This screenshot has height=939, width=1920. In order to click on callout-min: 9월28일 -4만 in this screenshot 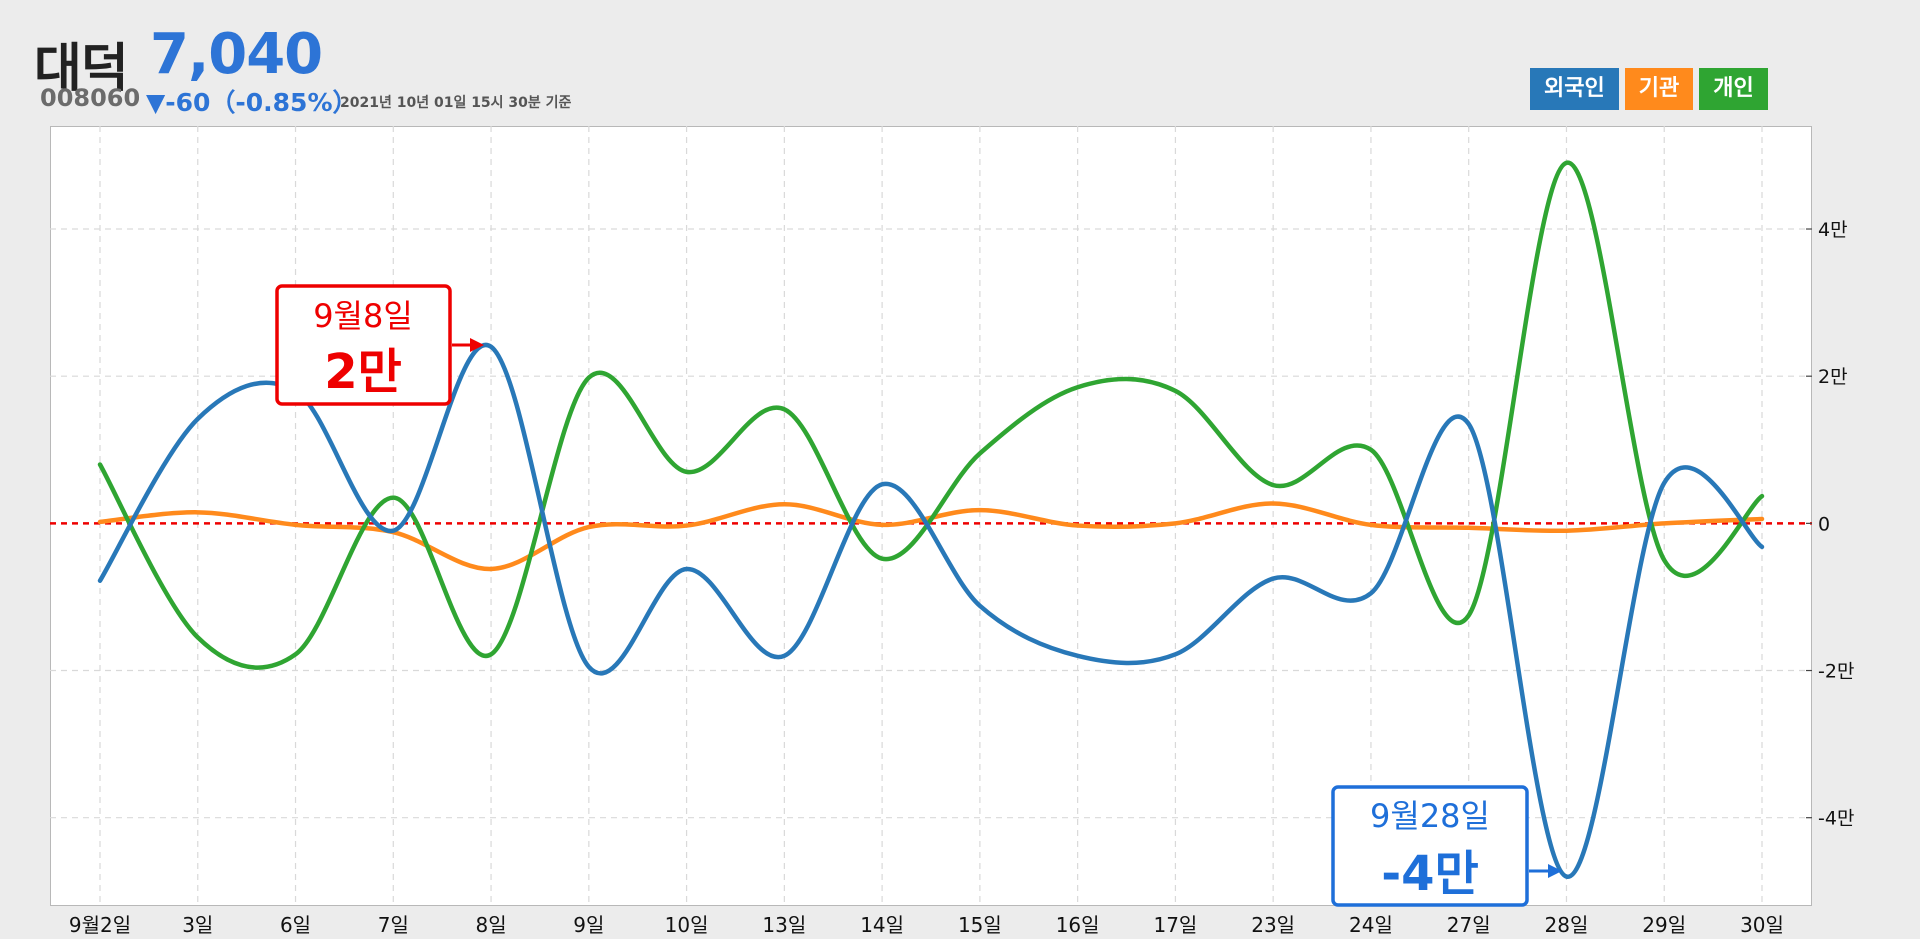, I will do `click(1446, 846)`.